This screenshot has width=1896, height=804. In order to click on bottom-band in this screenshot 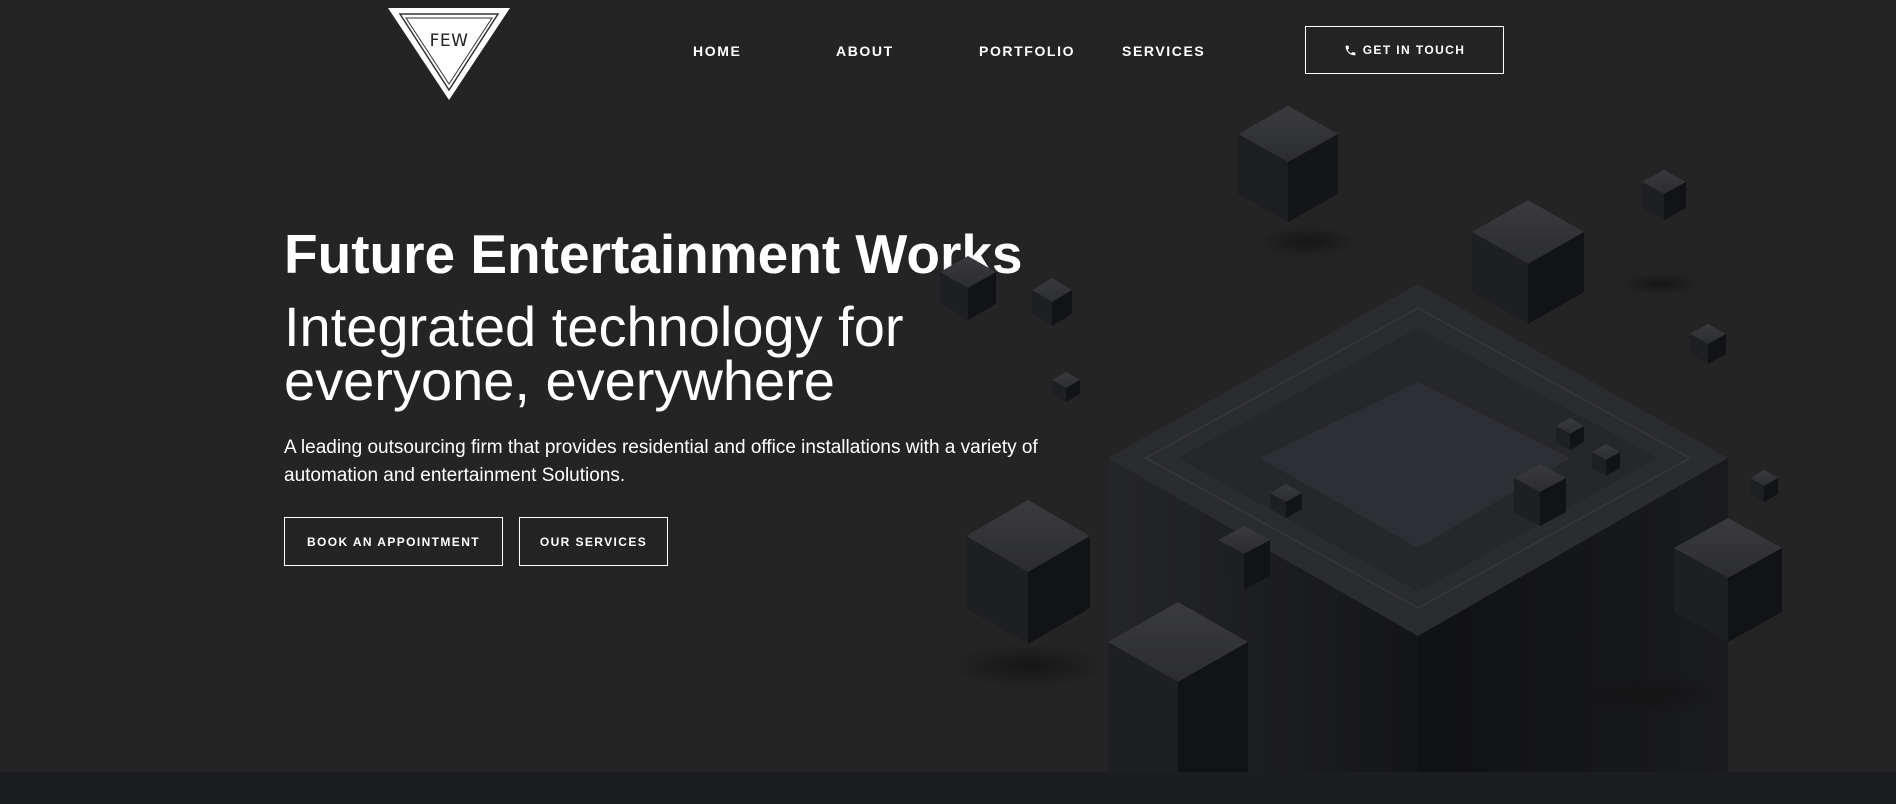, I will do `click(948, 788)`.